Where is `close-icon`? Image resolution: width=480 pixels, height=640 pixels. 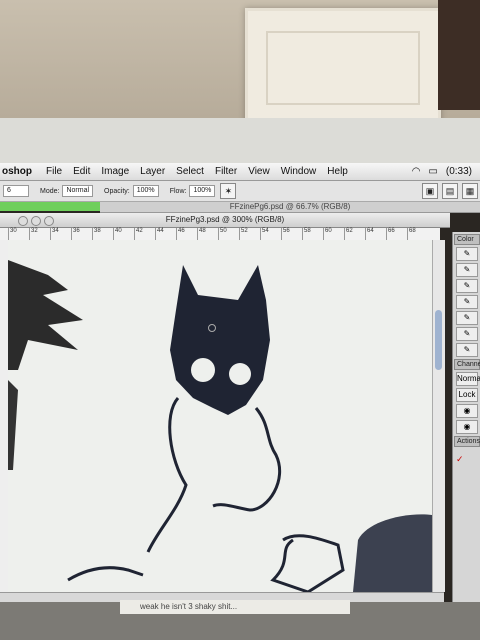
close-icon is located at coordinates (23, 221).